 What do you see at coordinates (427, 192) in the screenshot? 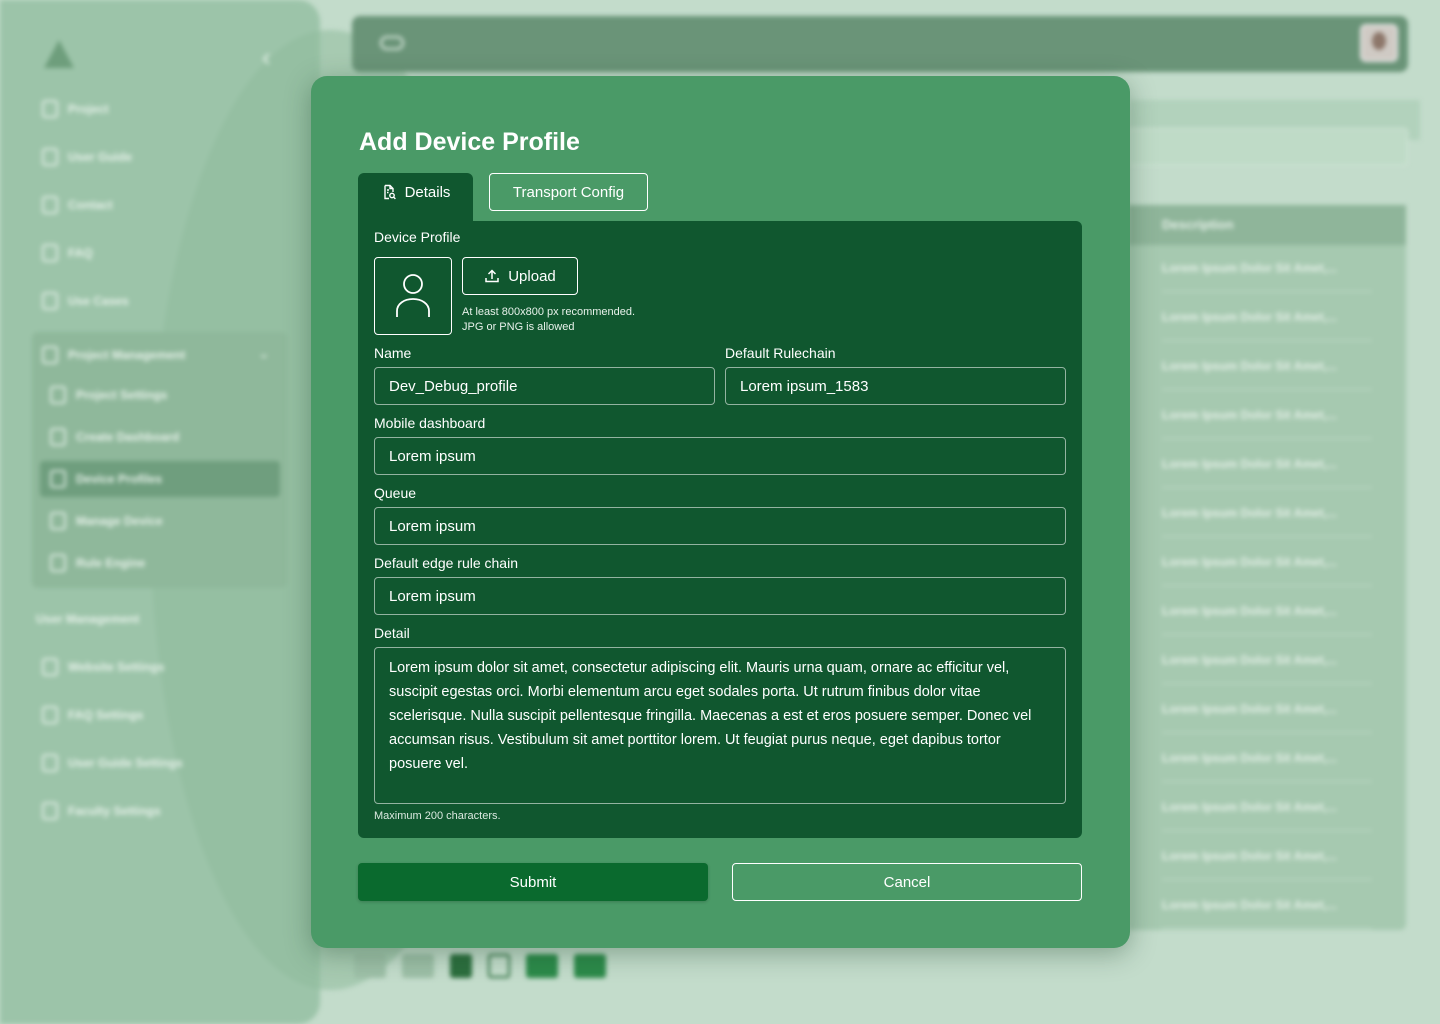
I see `tab-details-label: Details` at bounding box center [427, 192].